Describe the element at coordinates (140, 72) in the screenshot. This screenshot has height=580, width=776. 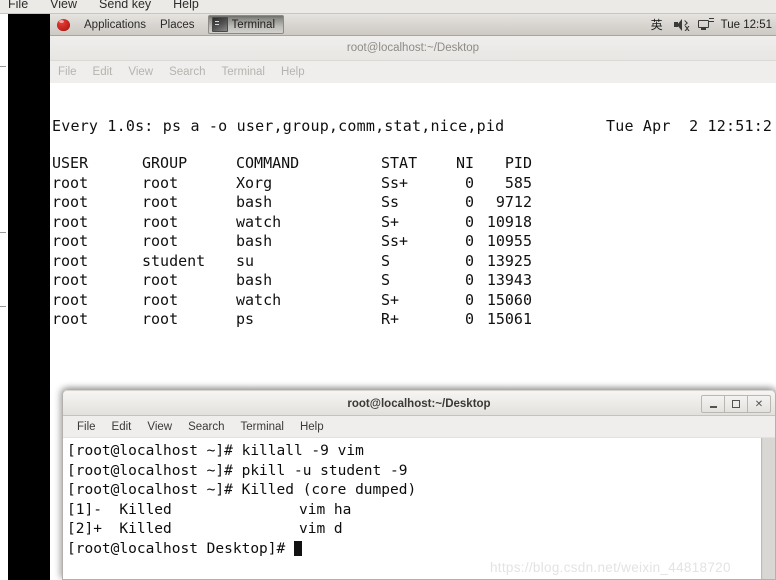
I see `bg-menu-view: View` at that location.